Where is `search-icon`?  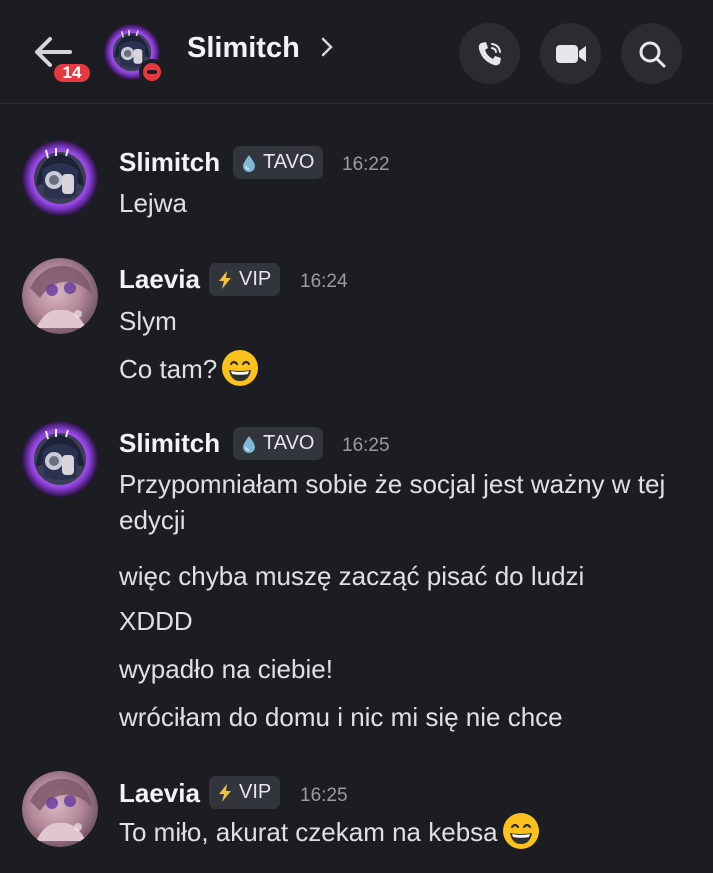 search-icon is located at coordinates (652, 54).